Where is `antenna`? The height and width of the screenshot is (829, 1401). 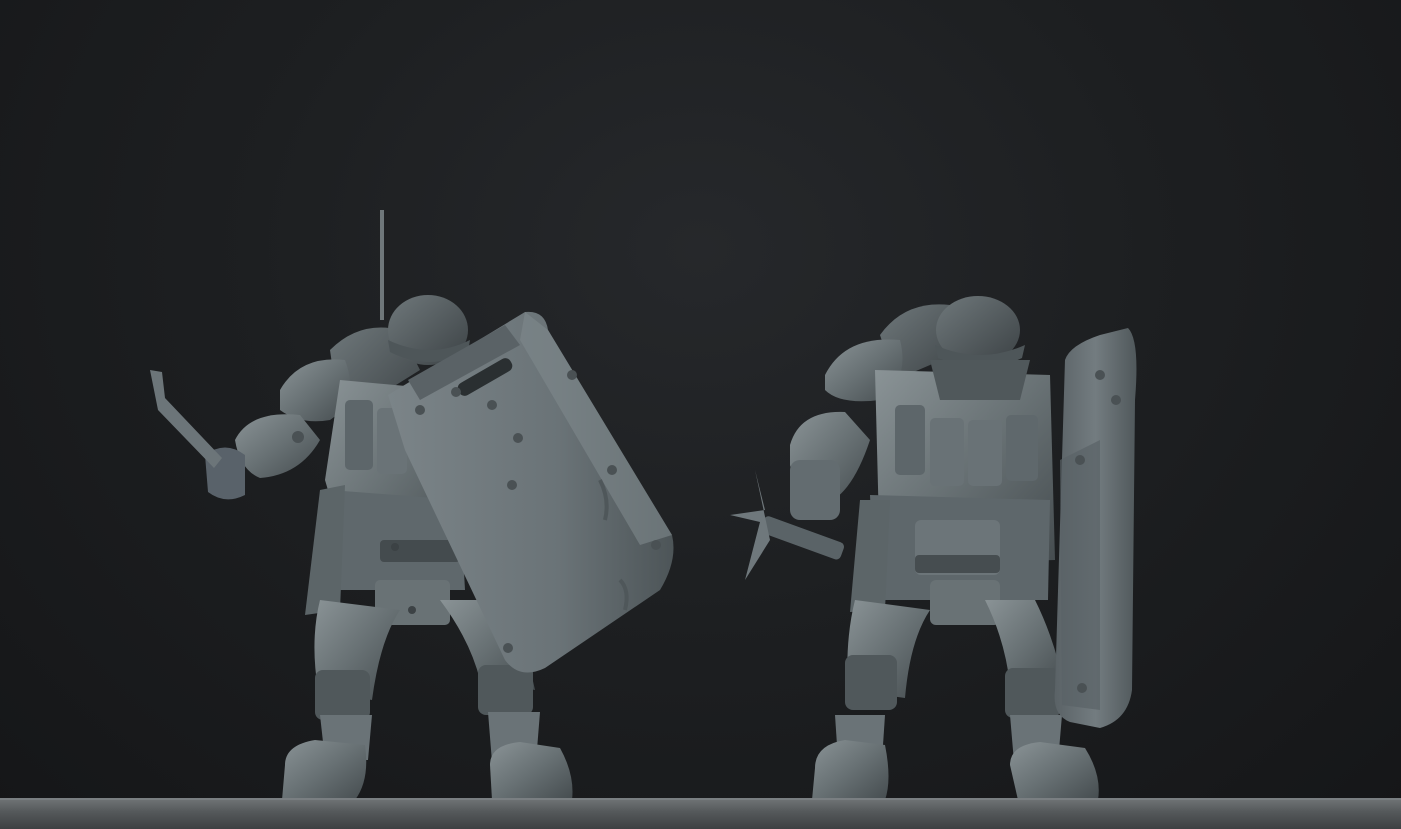
antenna is located at coordinates (382, 265).